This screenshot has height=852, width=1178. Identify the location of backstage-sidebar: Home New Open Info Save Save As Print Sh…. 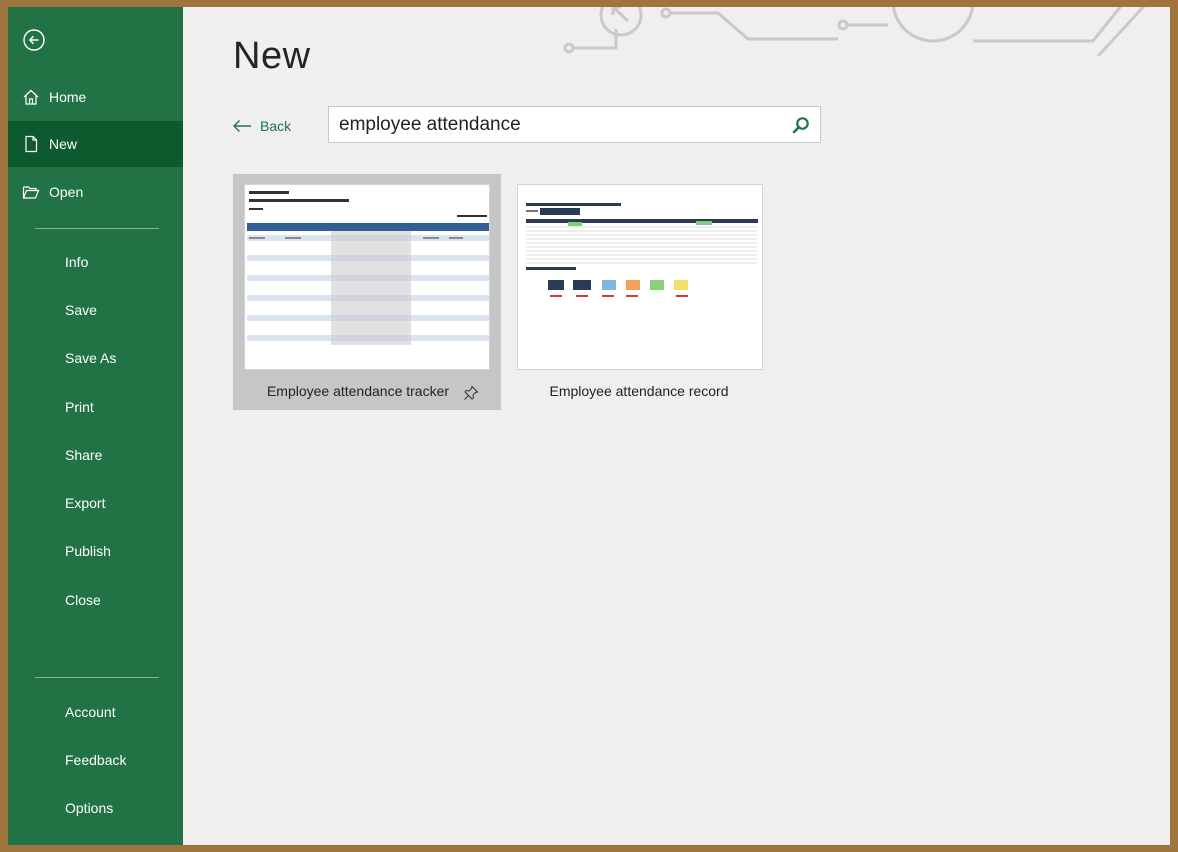
(95, 426).